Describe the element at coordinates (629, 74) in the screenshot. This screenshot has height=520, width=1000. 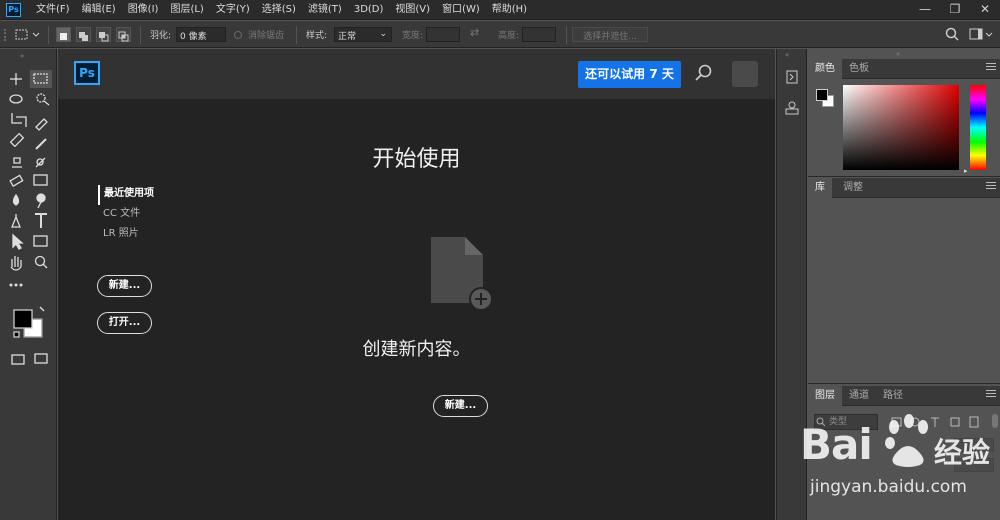
I see `trial-button: 还可以试用 7 天` at that location.